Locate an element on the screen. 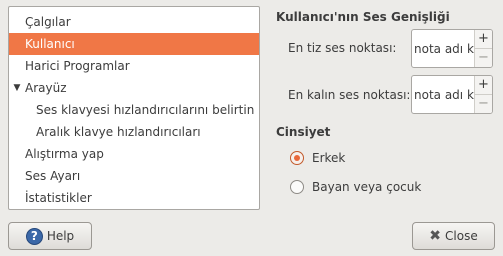 The height and width of the screenshot is (256, 503). gender-option-label: Erkek is located at coordinates (329, 158).